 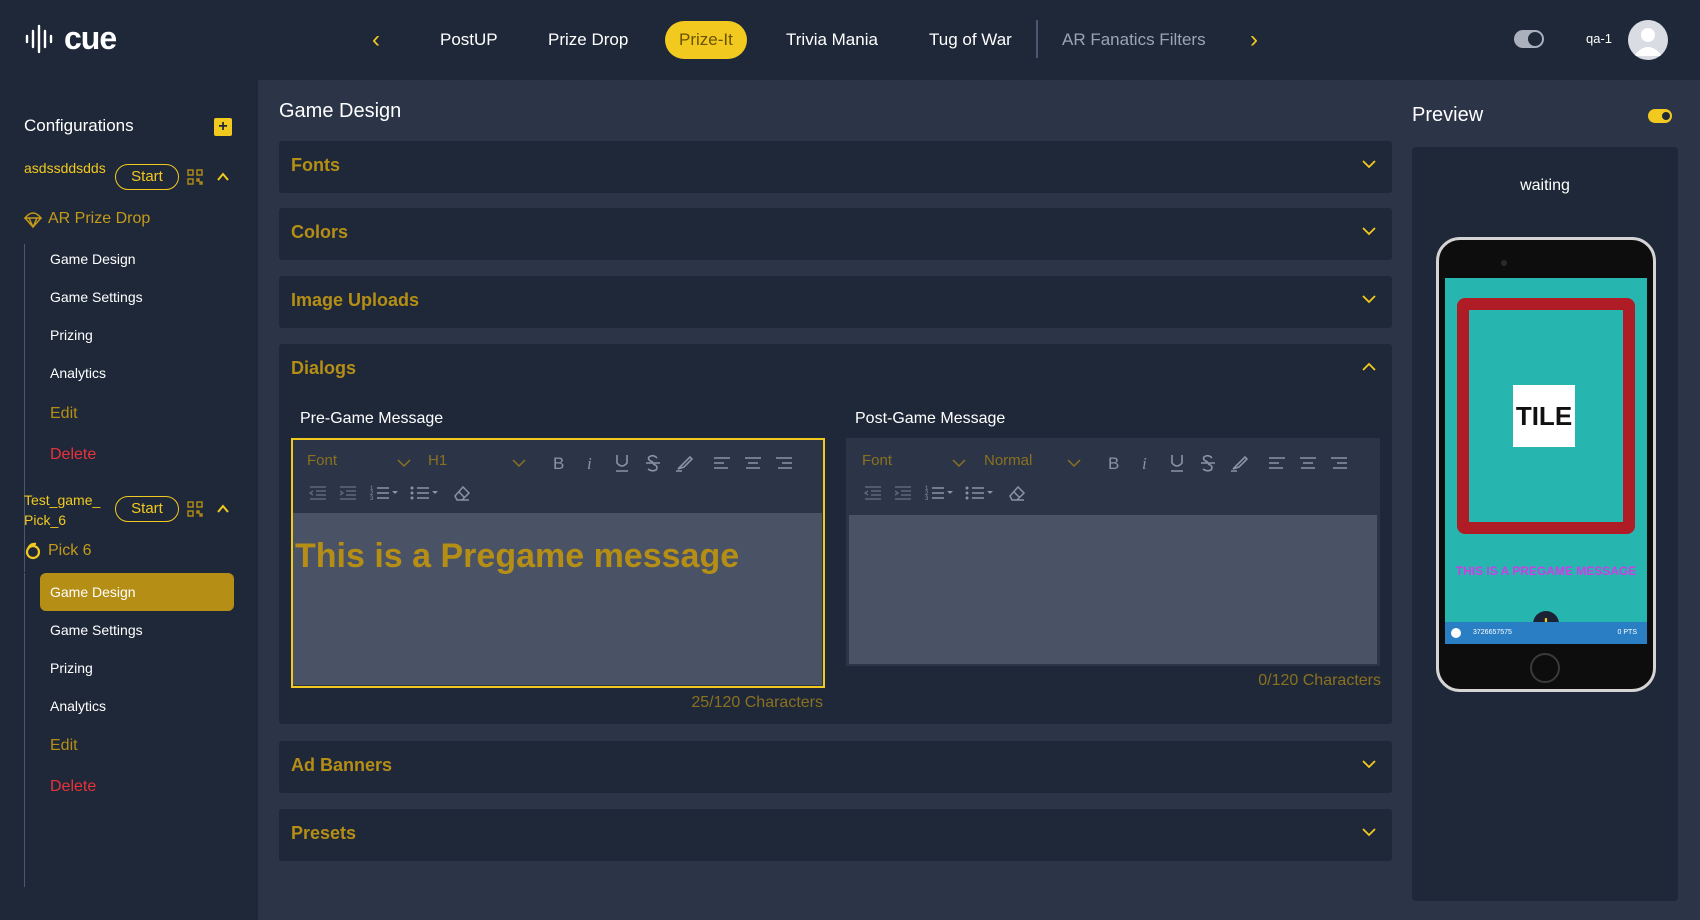 What do you see at coordinates (835, 167) in the screenshot?
I see `section-fonts: Fonts` at bounding box center [835, 167].